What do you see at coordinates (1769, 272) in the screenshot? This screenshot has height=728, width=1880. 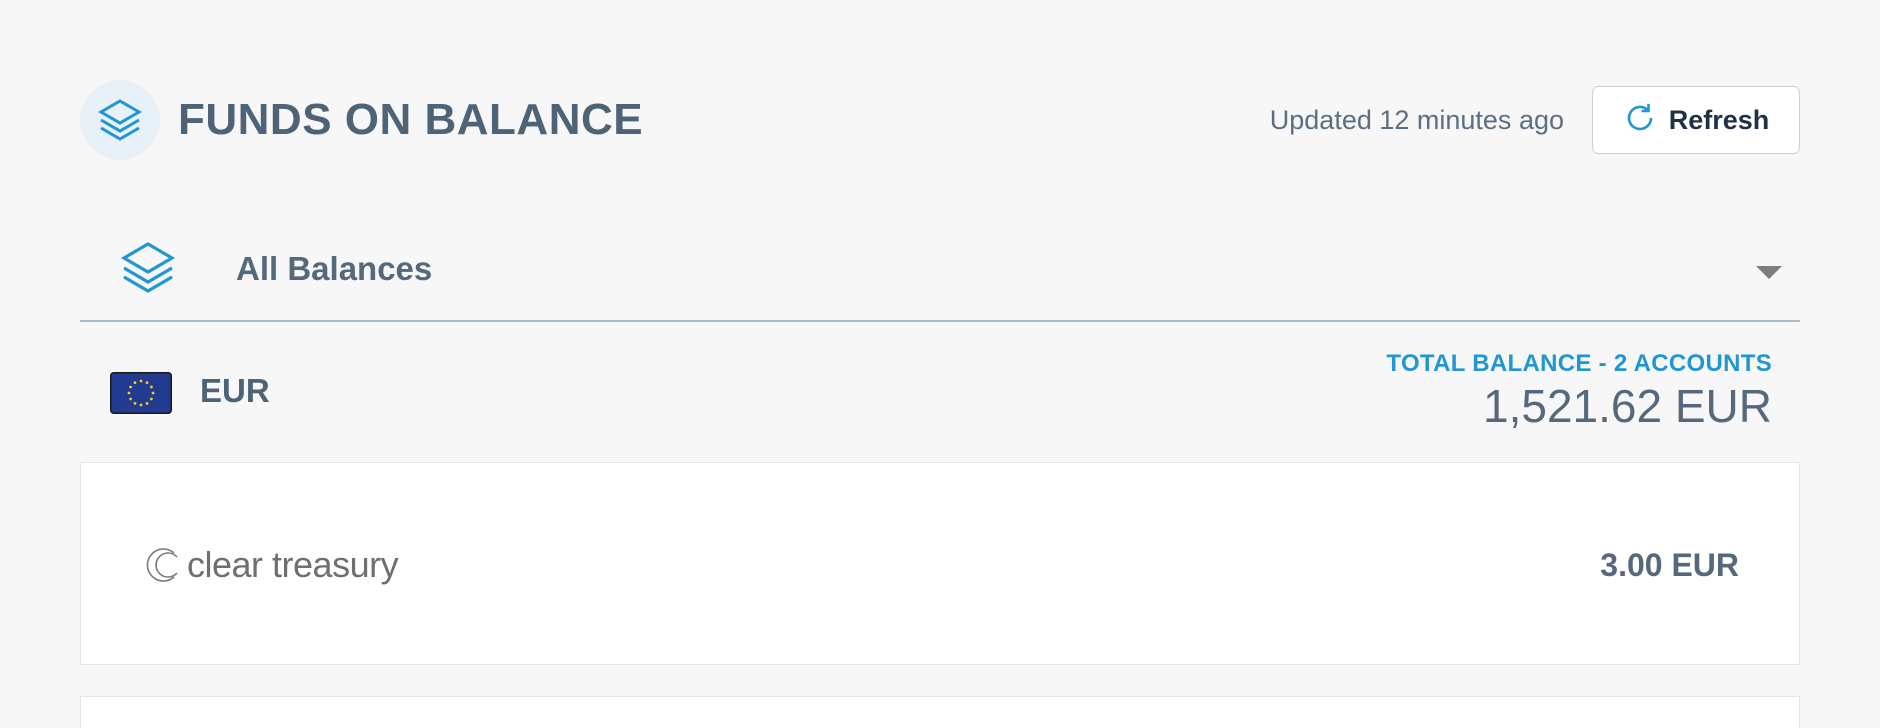 I see `chevron-down-icon` at bounding box center [1769, 272].